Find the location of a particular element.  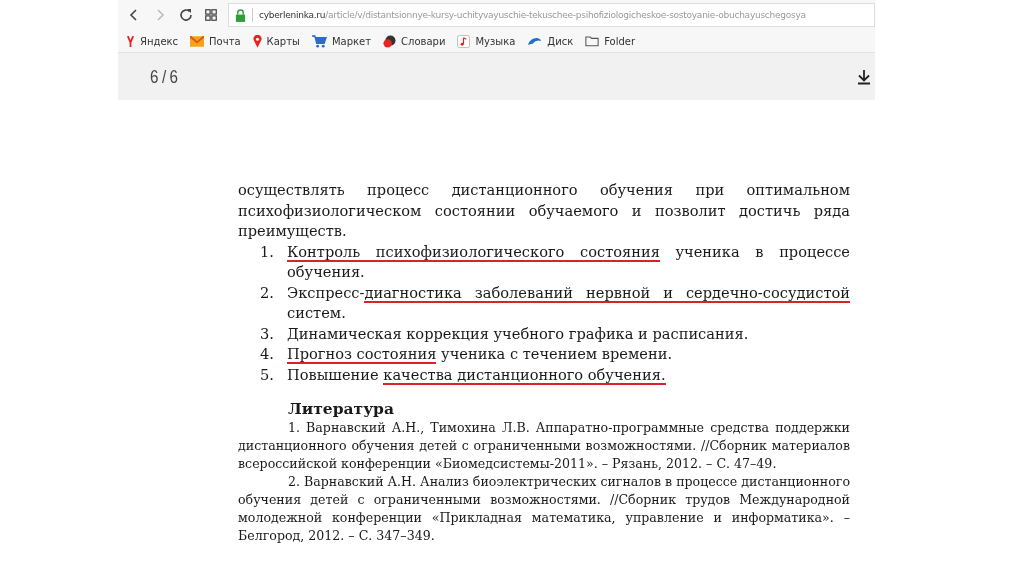

list-item-text: Экспресс-диагностика заболеваний нервной и сердечно-сосудистой систем. is located at coordinates (568, 302).